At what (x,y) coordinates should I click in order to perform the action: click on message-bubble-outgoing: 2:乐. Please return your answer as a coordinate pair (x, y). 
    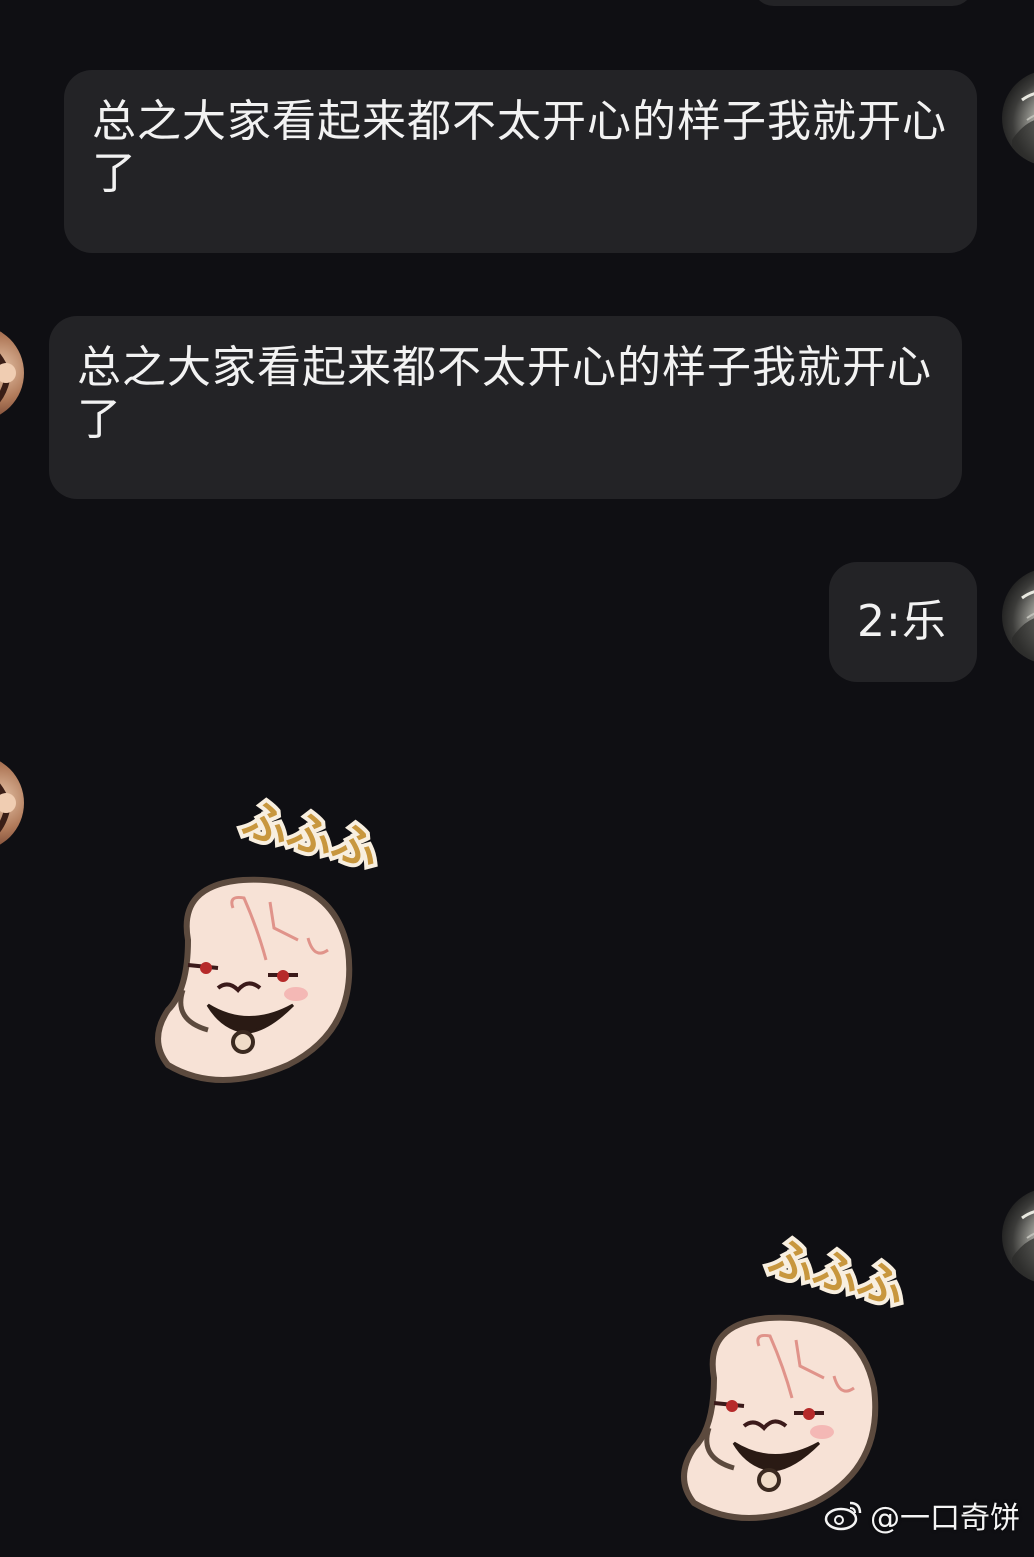
    Looking at the image, I should click on (903, 622).